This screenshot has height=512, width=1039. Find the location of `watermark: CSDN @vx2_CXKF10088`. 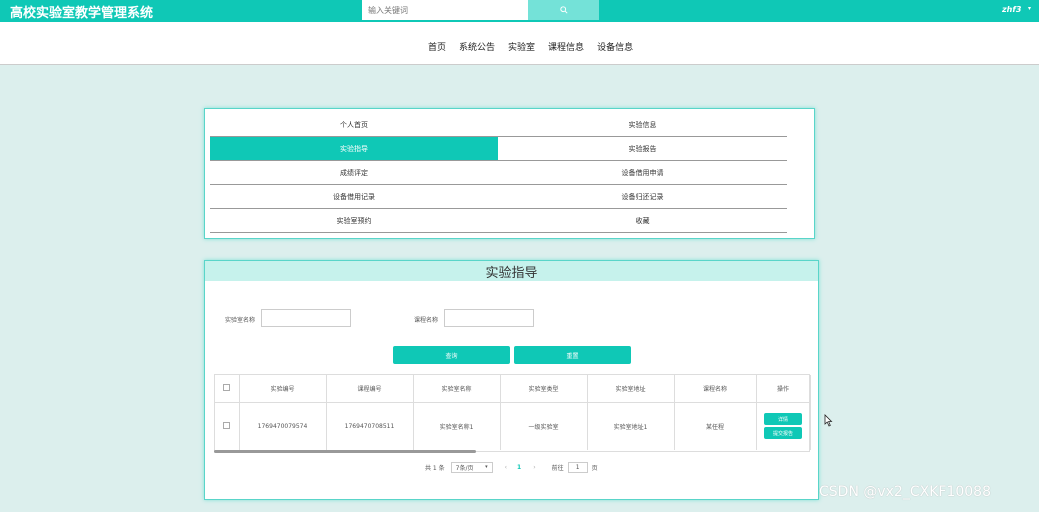

watermark: CSDN @vx2_CXKF10088 is located at coordinates (905, 492).